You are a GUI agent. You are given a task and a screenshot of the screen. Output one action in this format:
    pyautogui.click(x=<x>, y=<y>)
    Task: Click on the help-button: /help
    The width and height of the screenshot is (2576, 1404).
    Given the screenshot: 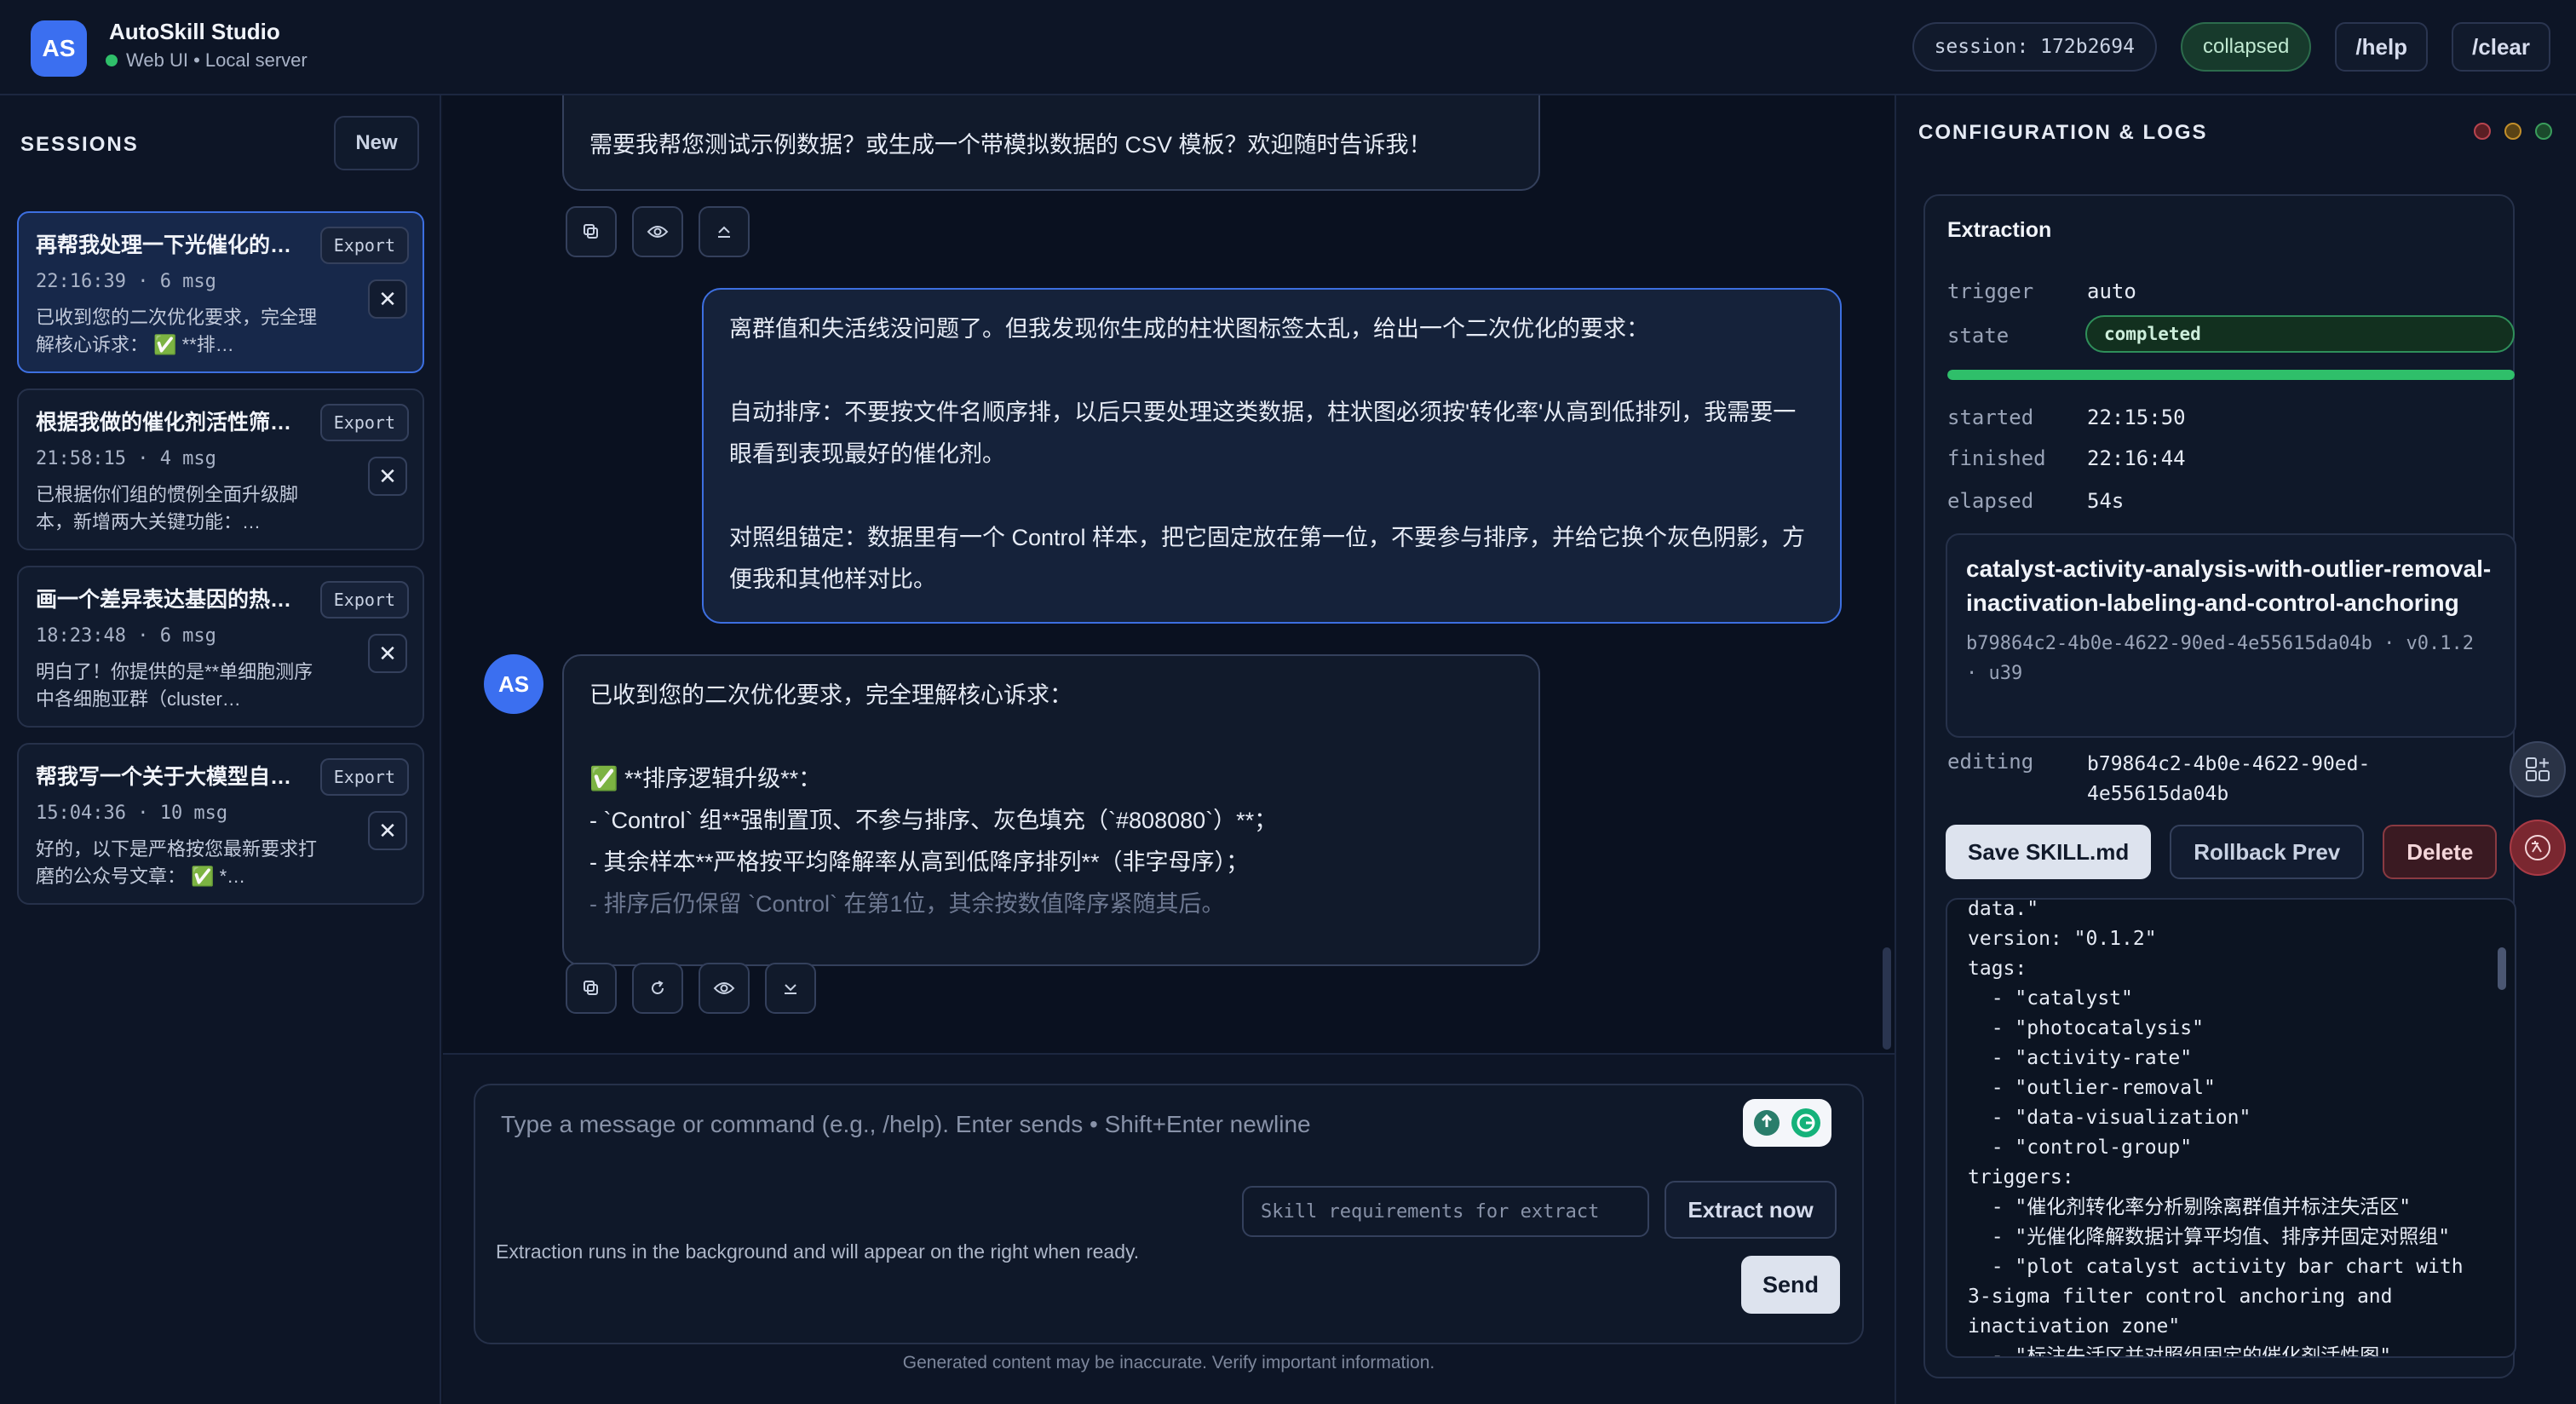 What is the action you would take?
    pyautogui.click(x=2382, y=47)
    